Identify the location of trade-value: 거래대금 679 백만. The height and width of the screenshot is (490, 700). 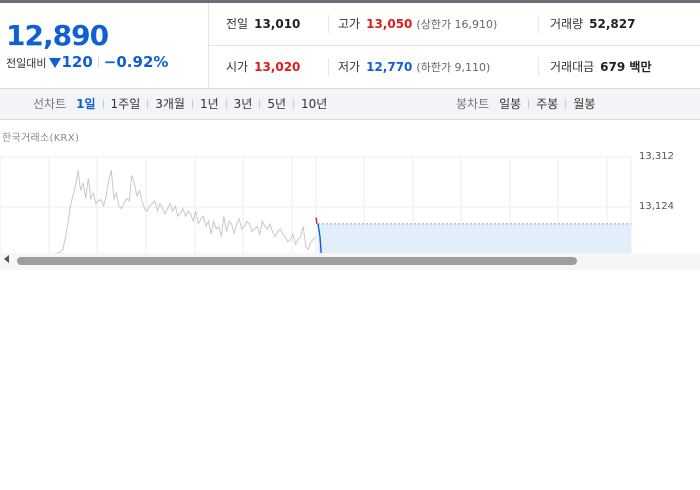
(600, 67).